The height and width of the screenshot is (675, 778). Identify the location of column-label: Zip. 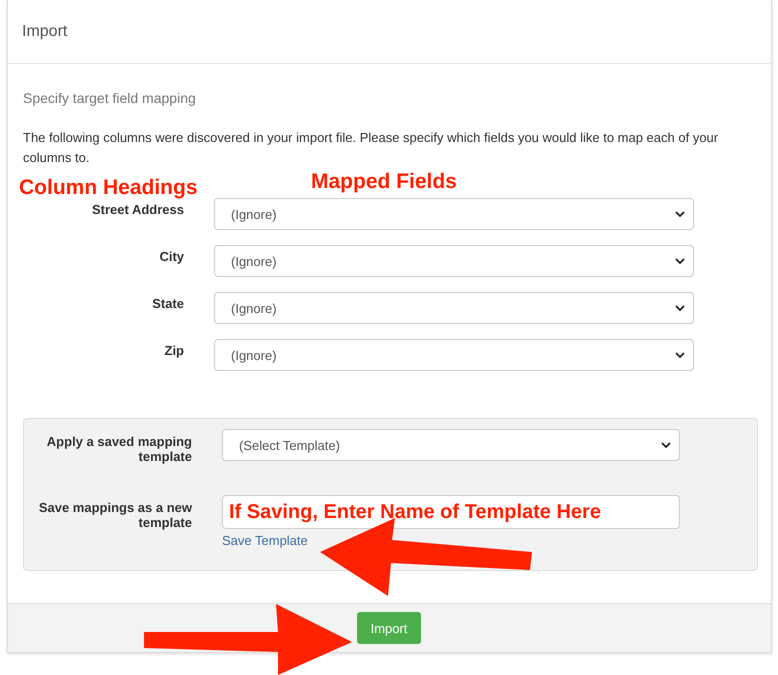
(174, 350).